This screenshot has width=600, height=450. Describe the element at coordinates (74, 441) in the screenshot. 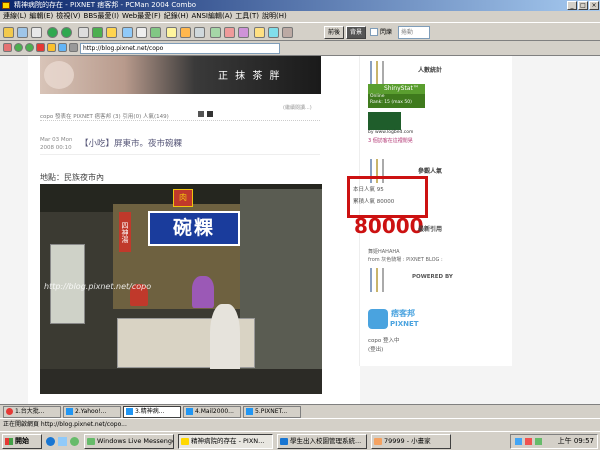

I see `quicklaunch-messenger-icon` at that location.